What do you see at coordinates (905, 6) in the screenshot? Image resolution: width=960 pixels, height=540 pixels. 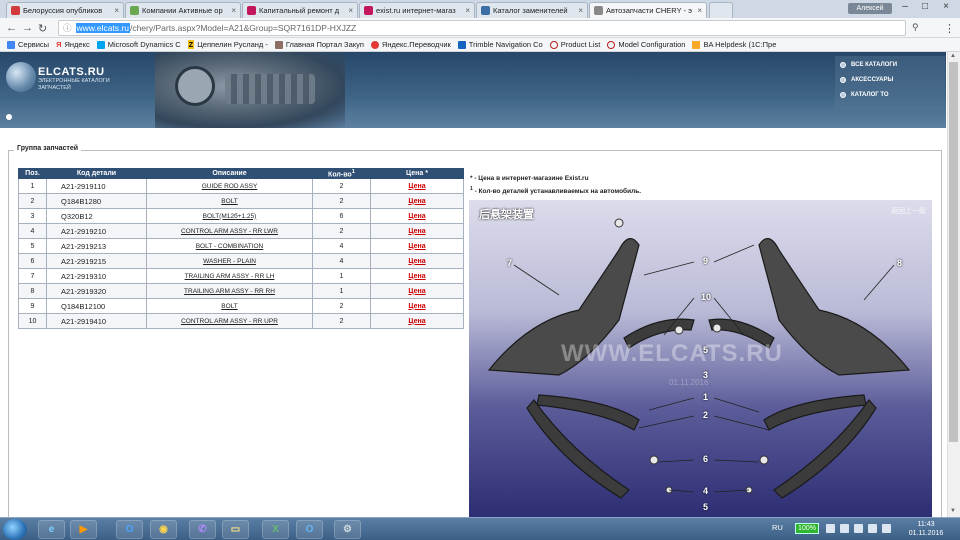 I see `minimize-icon: –` at bounding box center [905, 6].